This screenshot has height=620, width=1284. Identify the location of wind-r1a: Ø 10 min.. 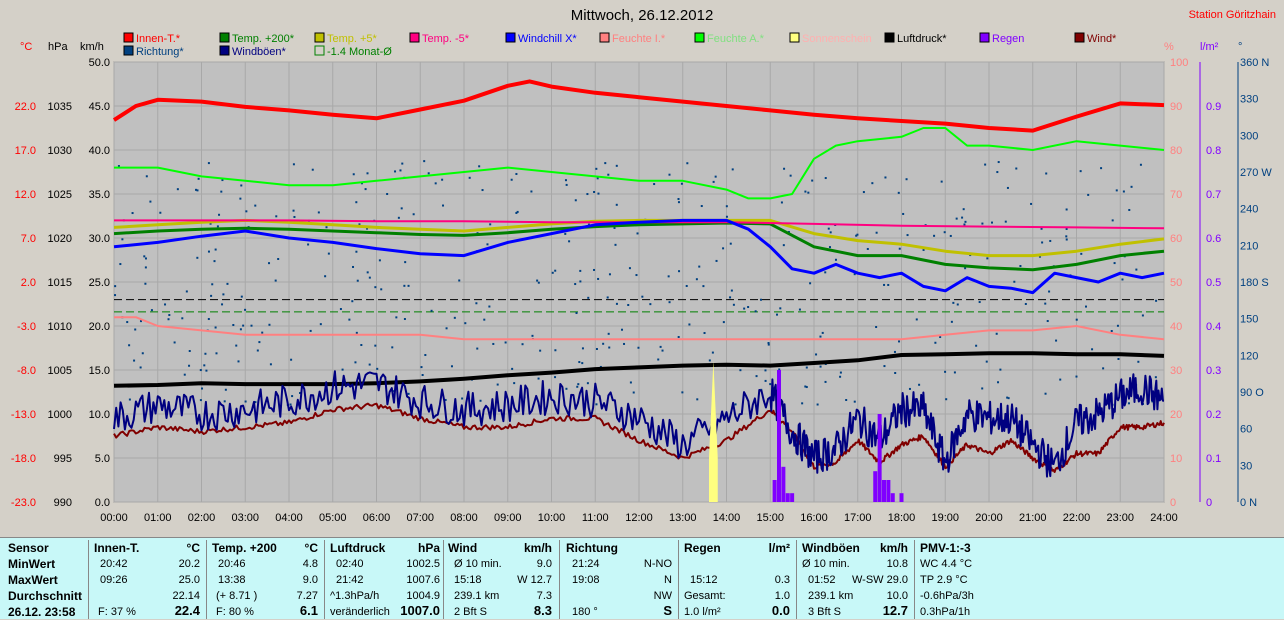
(478, 564).